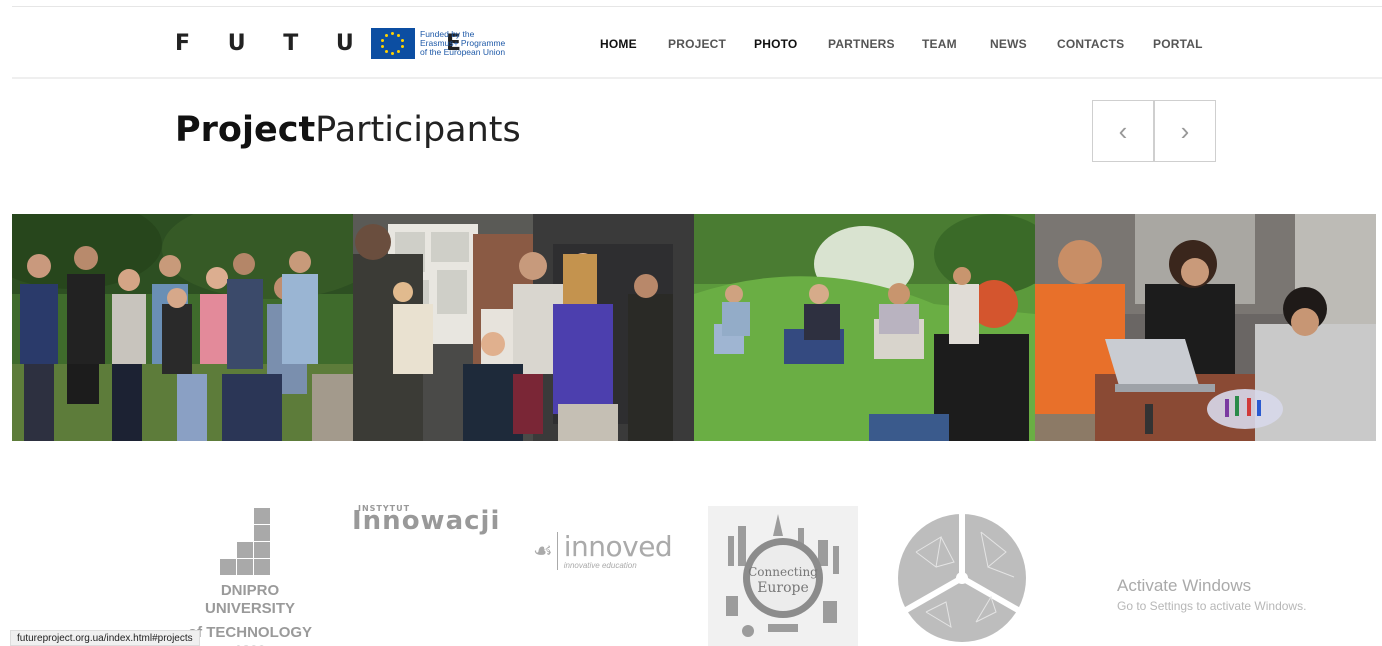 Image resolution: width=1382 pixels, height=646 pixels. Describe the element at coordinates (783, 588) in the screenshot. I see `connecting-line2: Europe` at that location.